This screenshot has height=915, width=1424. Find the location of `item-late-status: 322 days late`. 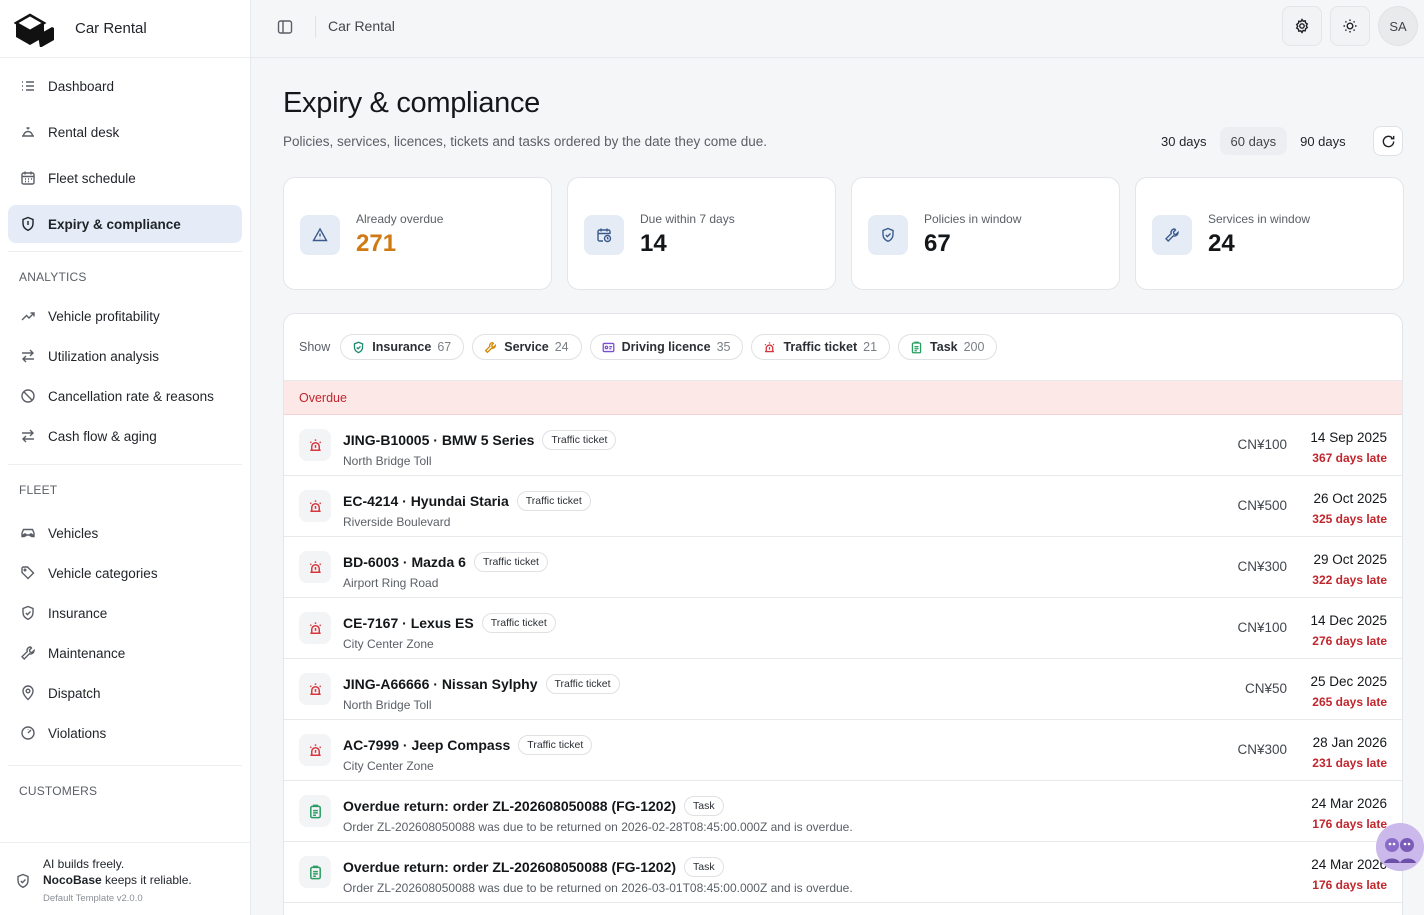

item-late-status: 322 days late is located at coordinates (1349, 580).